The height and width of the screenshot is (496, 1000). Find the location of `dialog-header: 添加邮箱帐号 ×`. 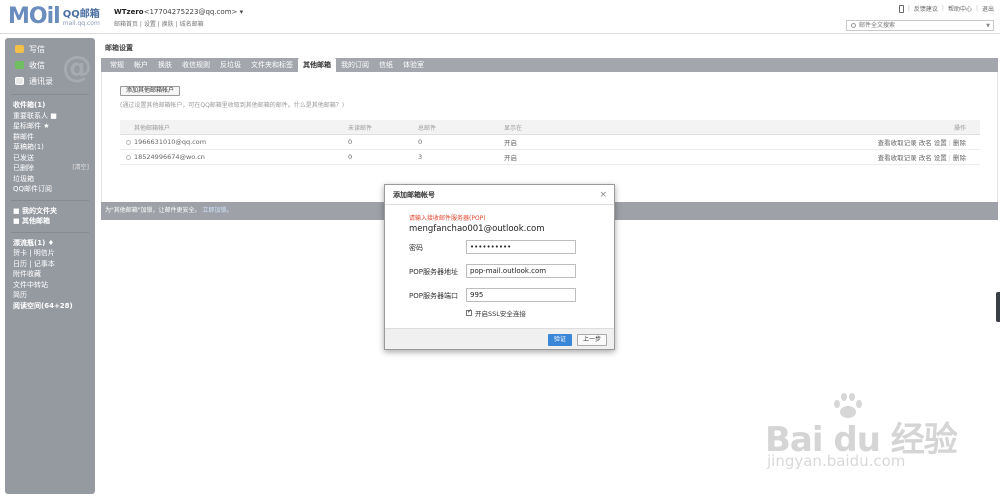

dialog-header: 添加邮箱帐号 × is located at coordinates (499, 195).